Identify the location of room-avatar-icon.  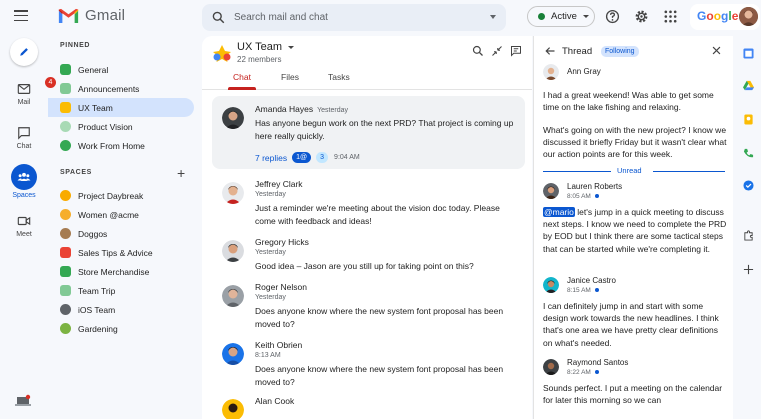
(222, 53).